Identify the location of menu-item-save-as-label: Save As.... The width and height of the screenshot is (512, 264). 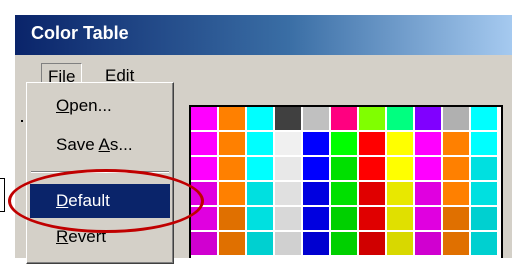
(94, 144).